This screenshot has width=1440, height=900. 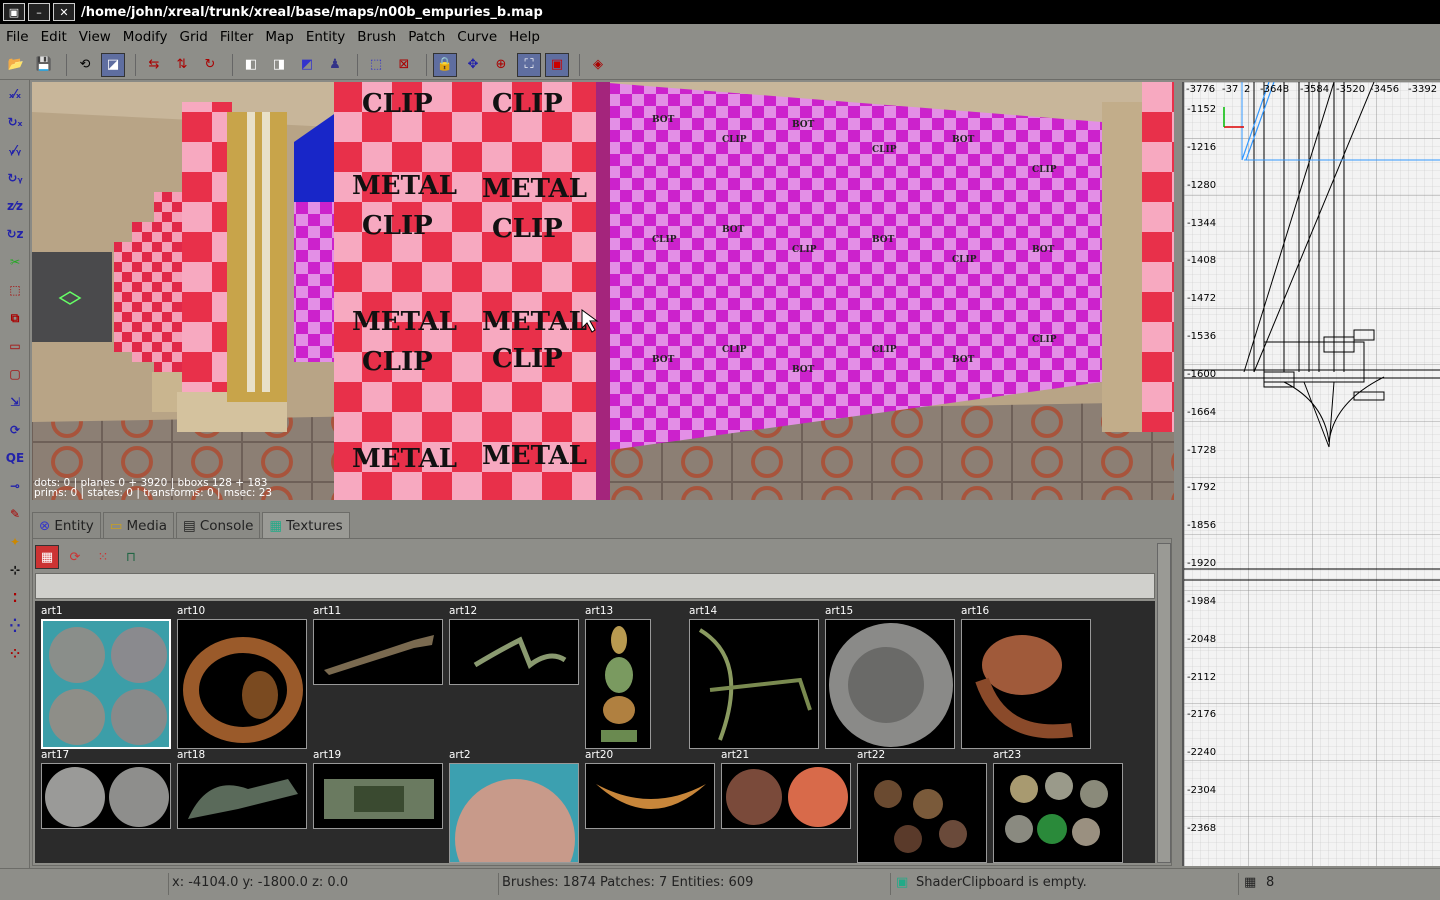 What do you see at coordinates (1026, 684) in the screenshot?
I see `texture-thumbnail-art16` at bounding box center [1026, 684].